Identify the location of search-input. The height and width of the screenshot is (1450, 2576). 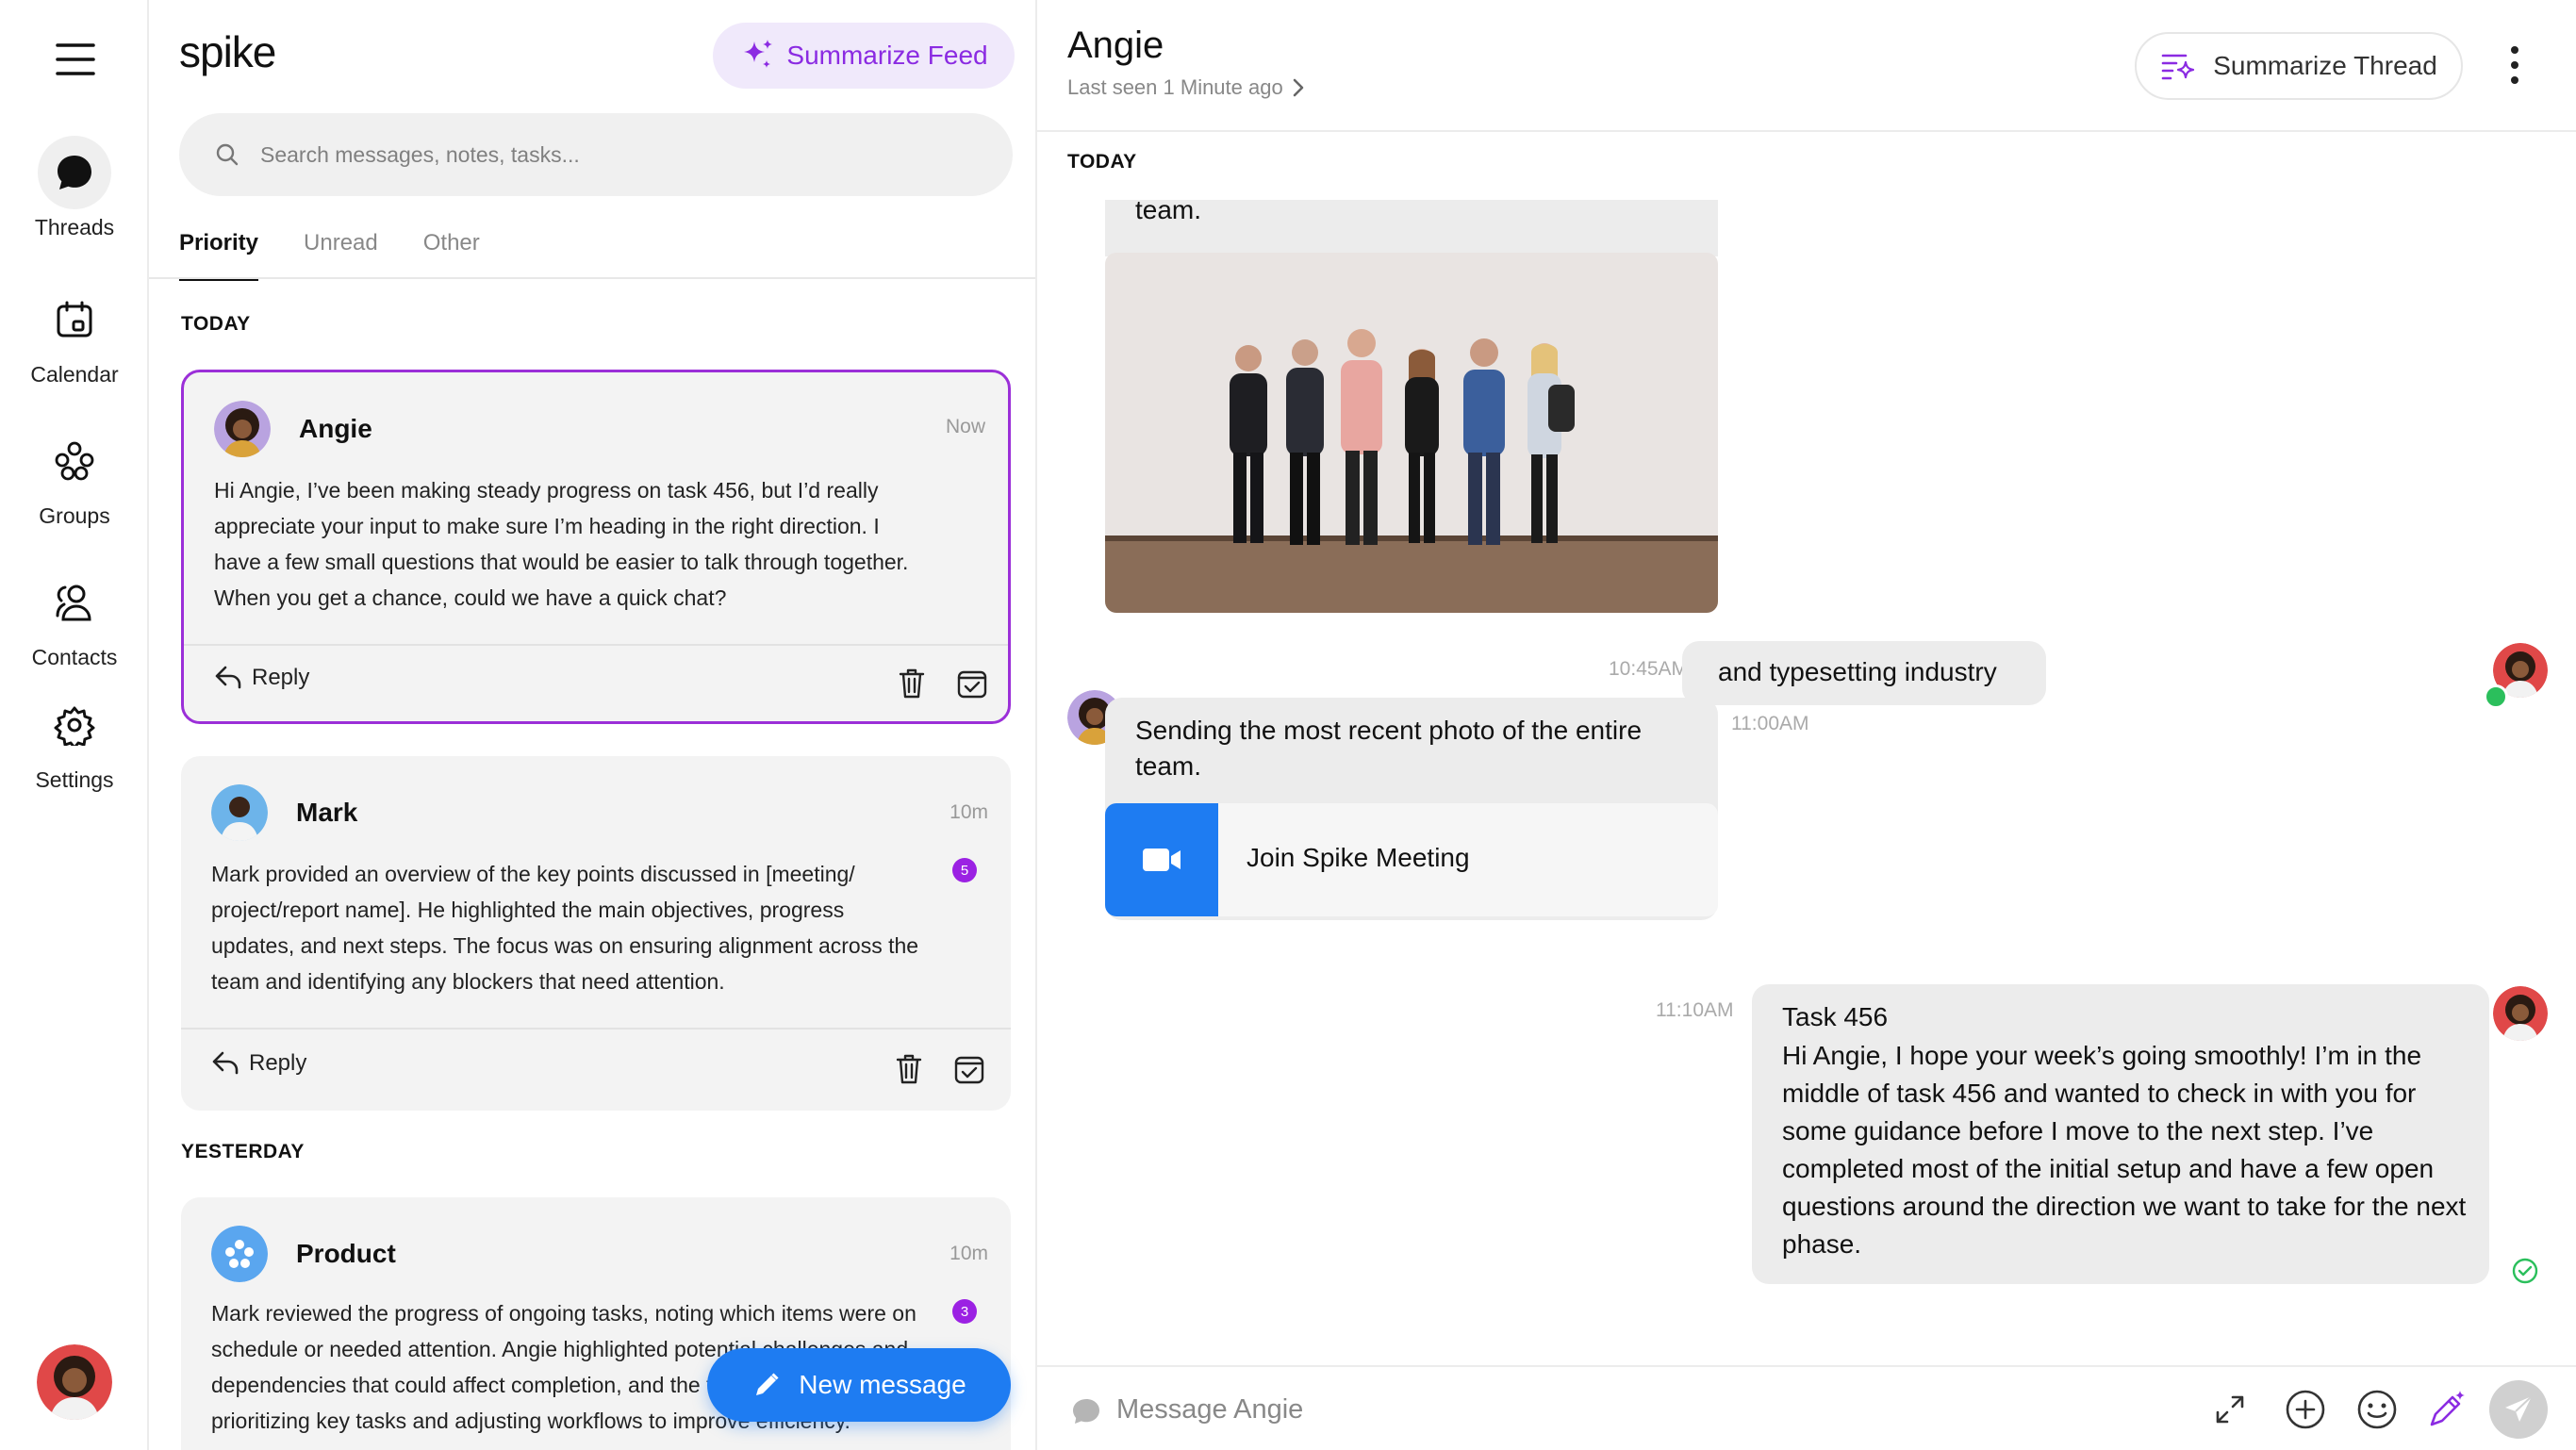
(618, 155).